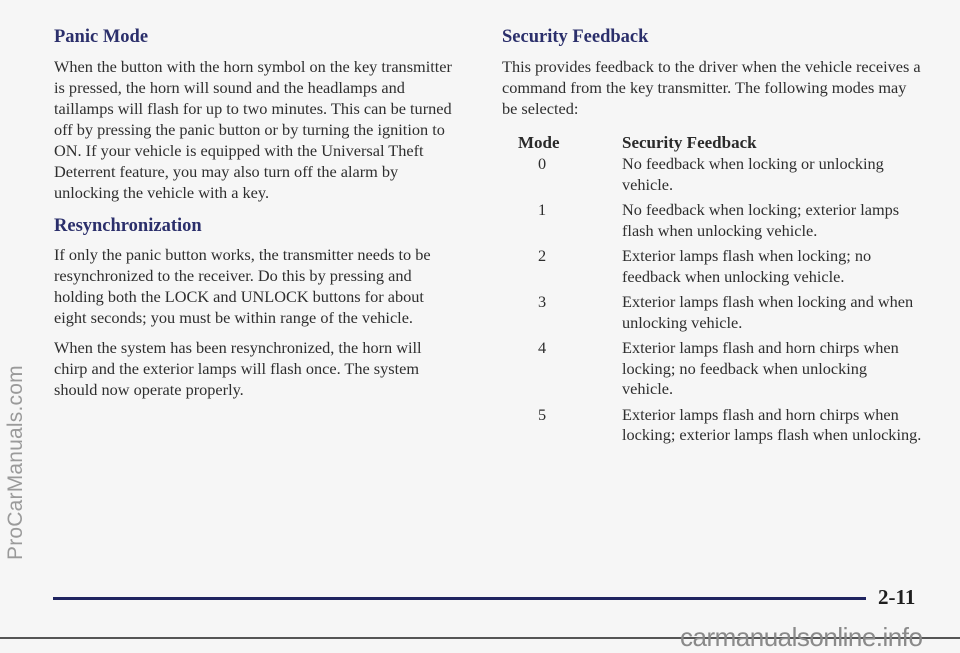 The height and width of the screenshot is (653, 960). What do you see at coordinates (897, 597) in the screenshot?
I see `page-number: 2-11` at bounding box center [897, 597].